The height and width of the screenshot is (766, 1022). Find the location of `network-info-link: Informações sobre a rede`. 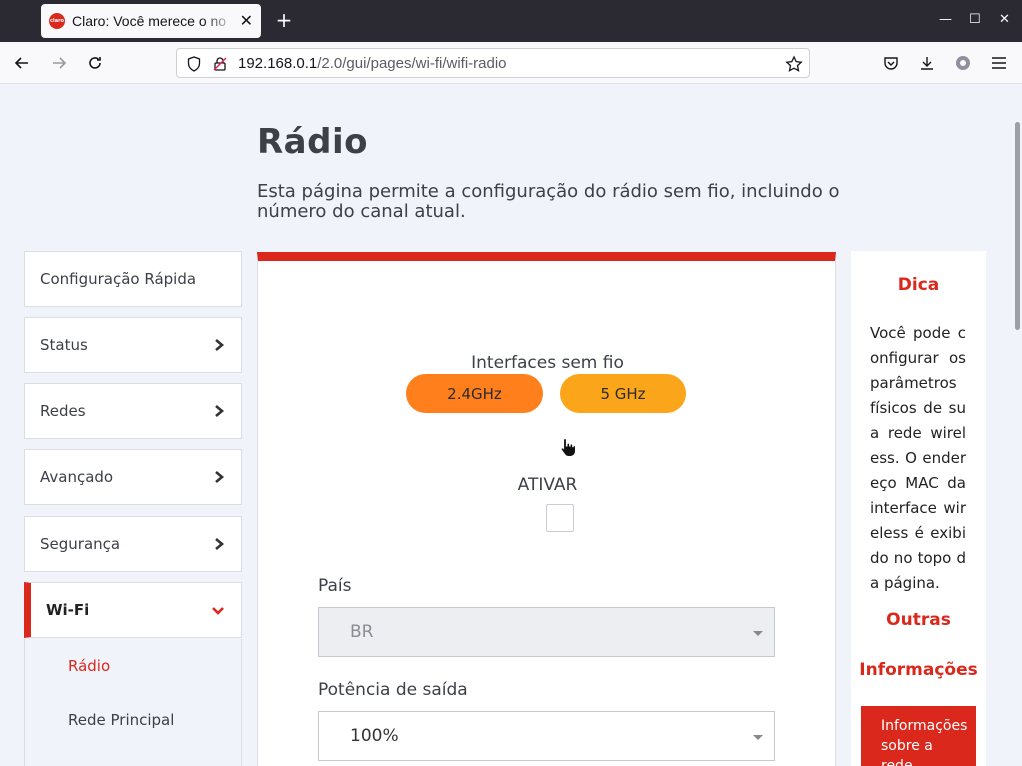

network-info-link: Informações sobre a rede is located at coordinates (918, 736).